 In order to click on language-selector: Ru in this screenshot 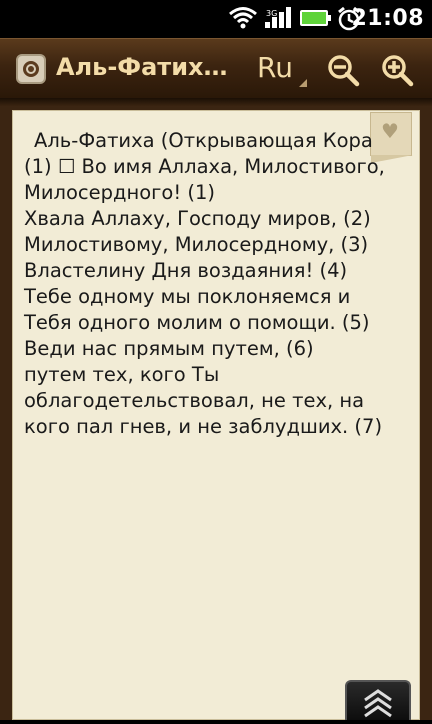, I will do `click(275, 67)`.